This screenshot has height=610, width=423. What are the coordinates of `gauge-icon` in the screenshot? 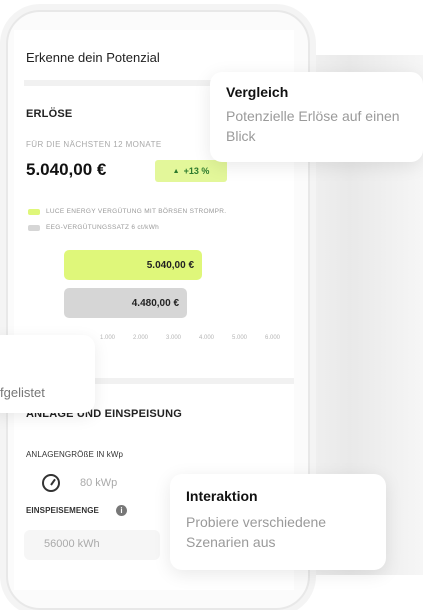 It's located at (51, 483).